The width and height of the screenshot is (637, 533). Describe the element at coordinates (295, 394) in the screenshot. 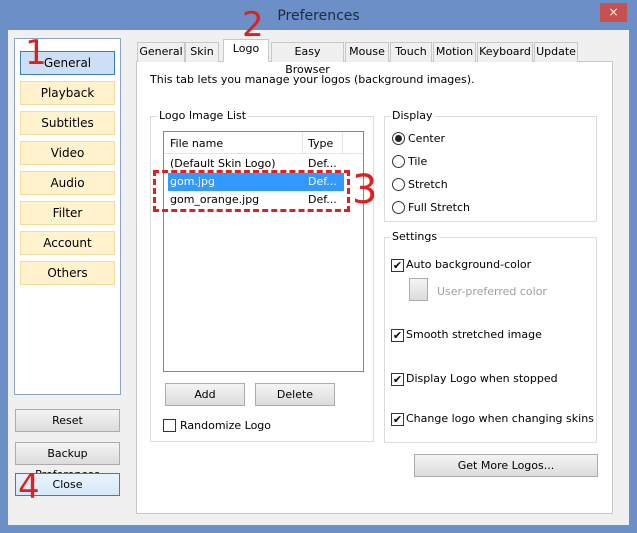

I see `delete-button: Delete` at that location.